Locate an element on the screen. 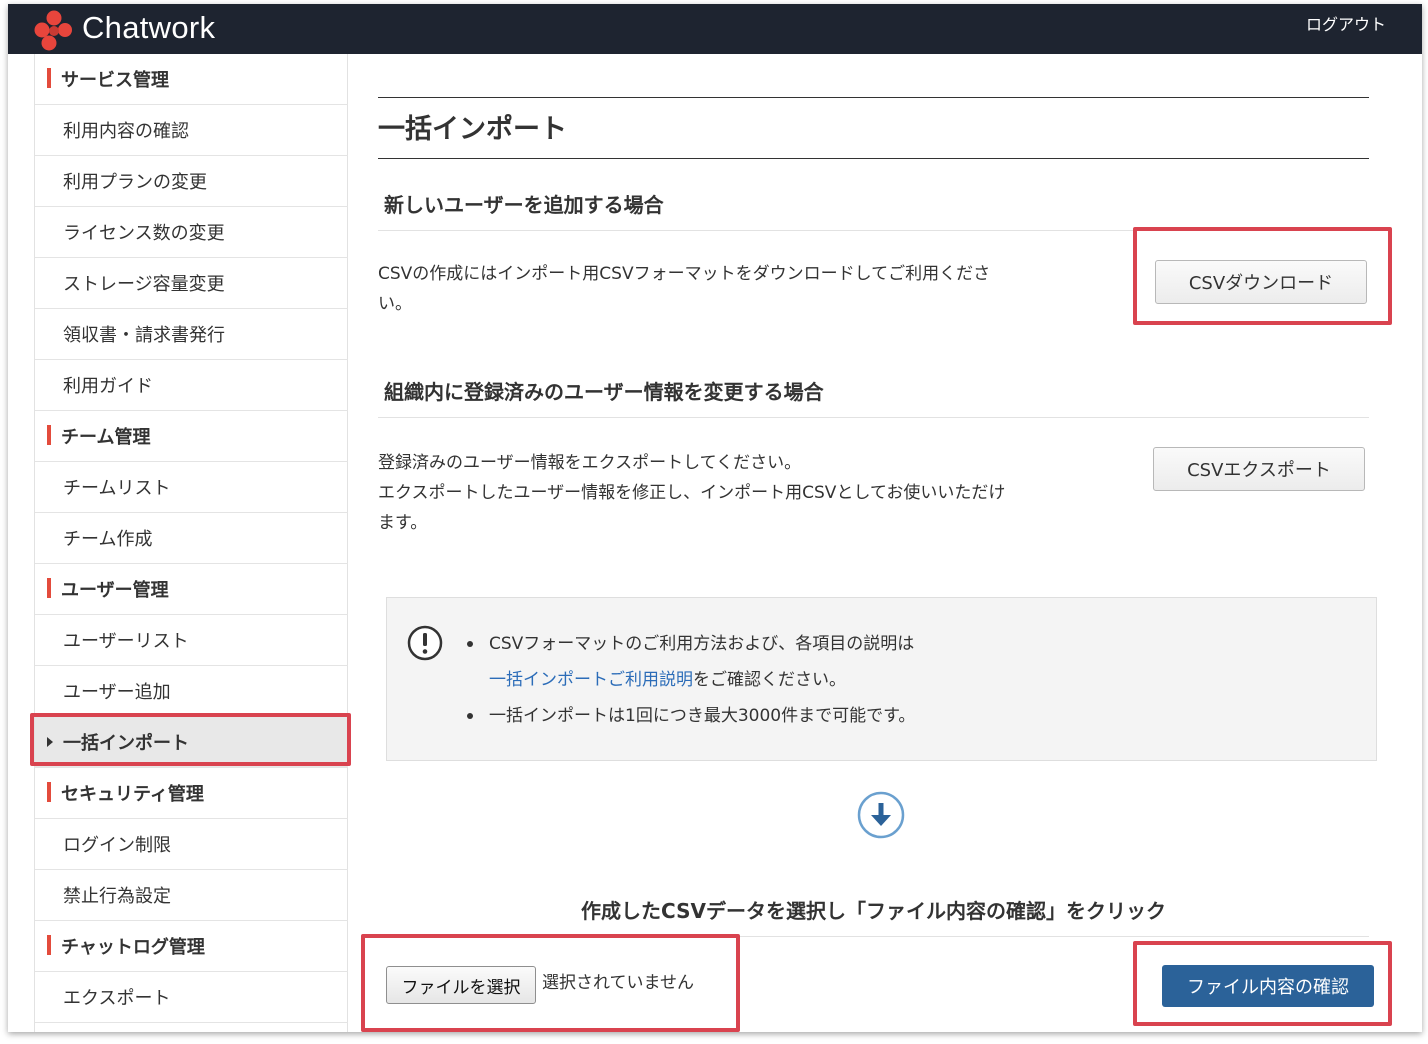  brand-name: Chatwork is located at coordinates (149, 27).